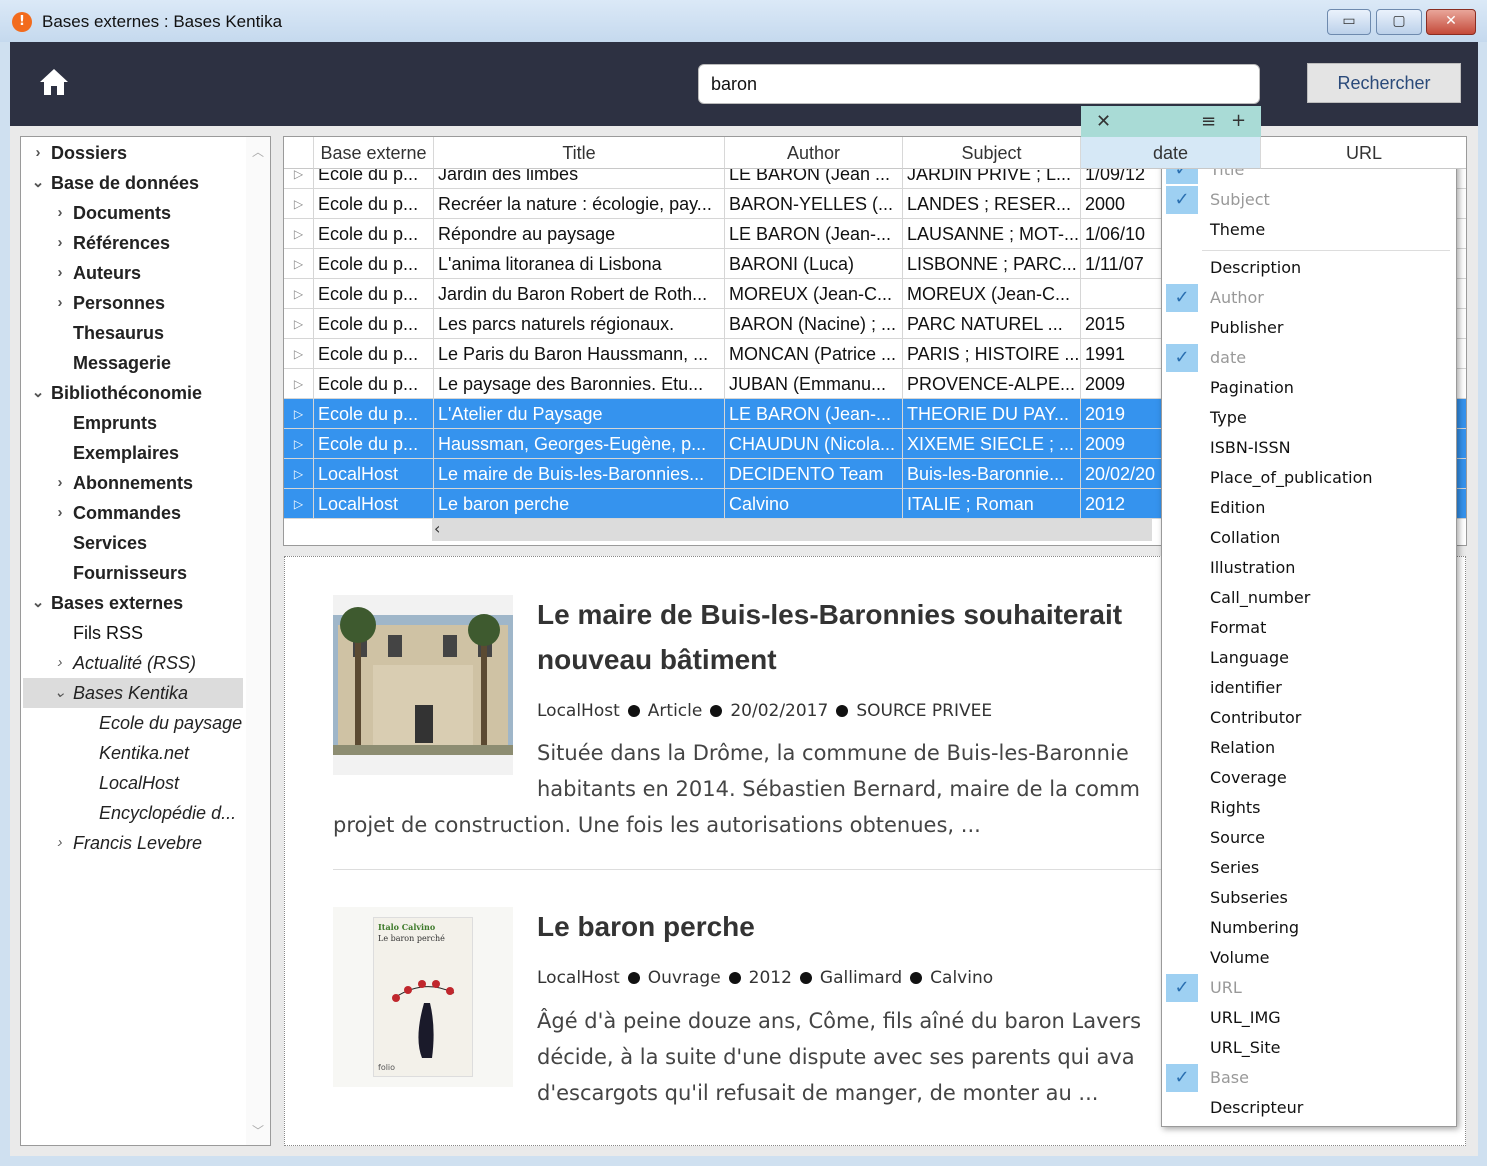 This screenshot has height=1166, width=1487. I want to click on column-option: Type, so click(1309, 418).